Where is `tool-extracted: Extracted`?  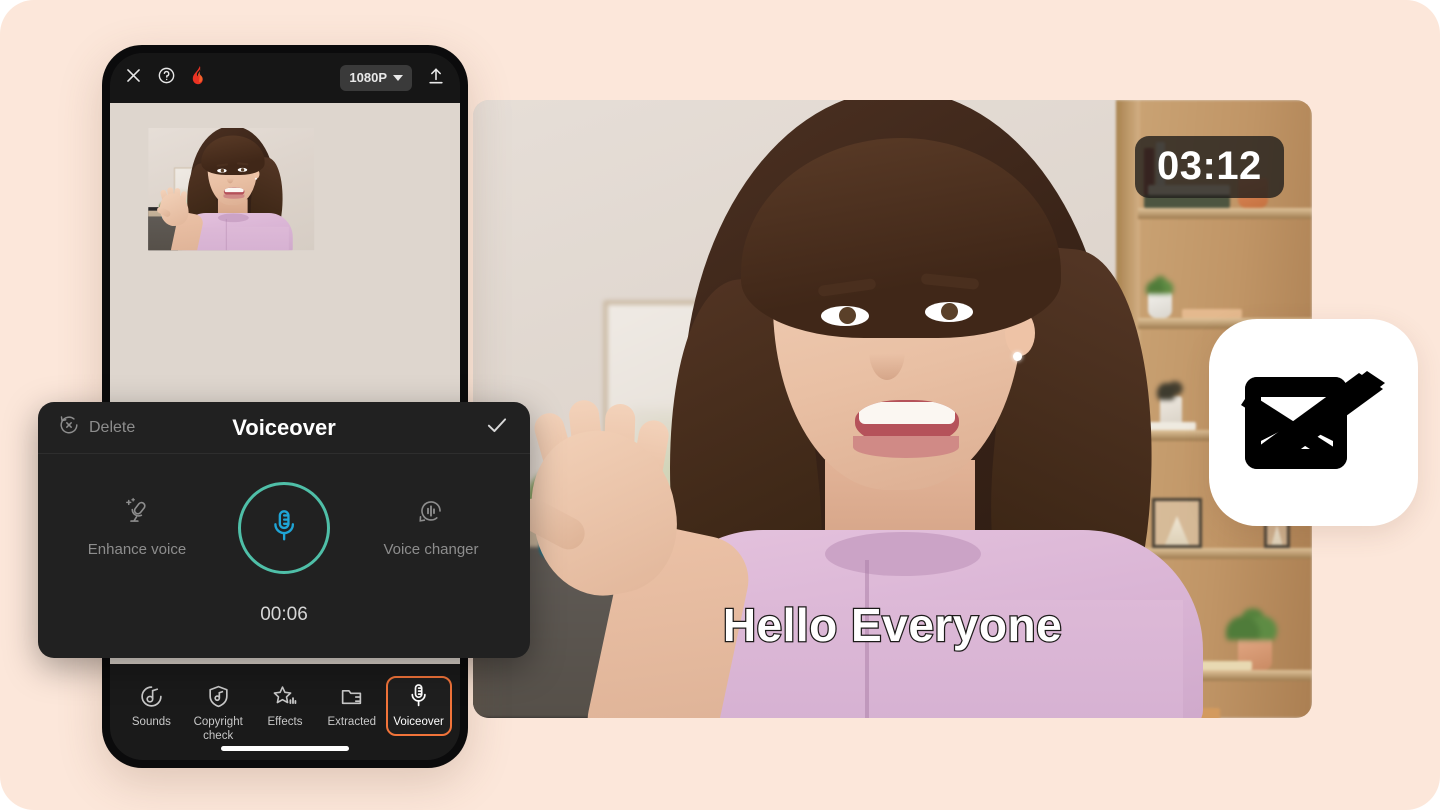
tool-extracted: Extracted is located at coordinates (352, 706).